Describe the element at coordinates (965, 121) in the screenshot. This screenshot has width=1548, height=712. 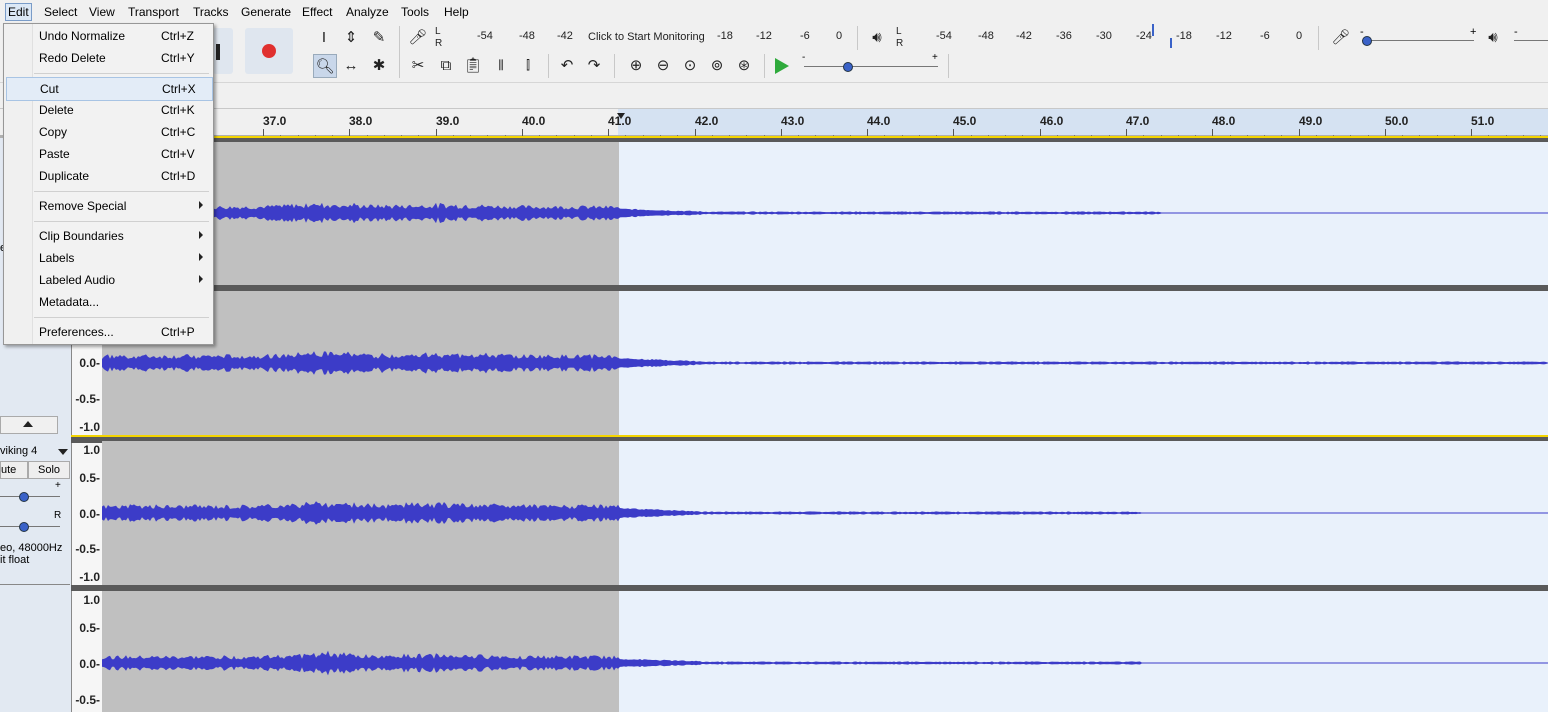
I see `ruler-label: 45.0` at that location.